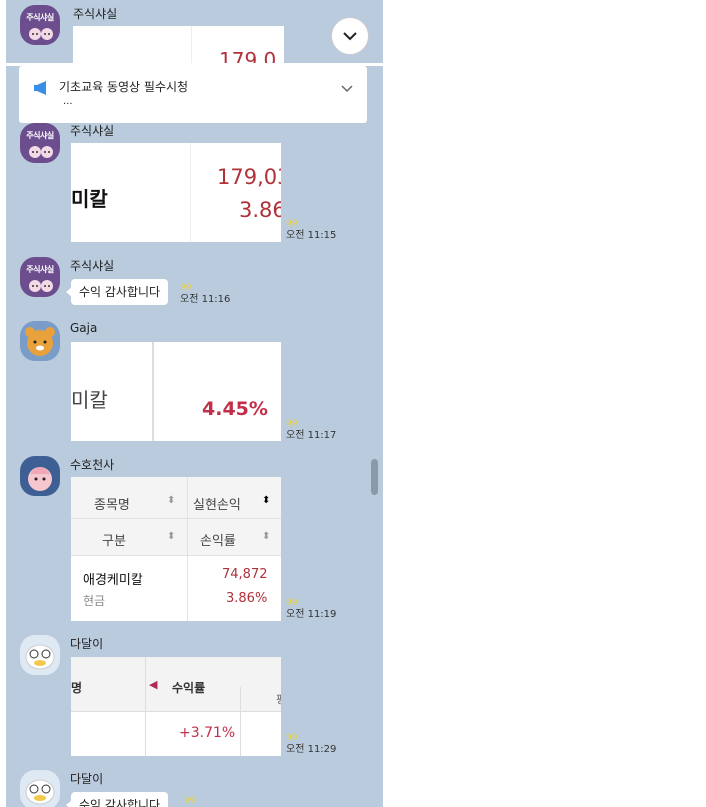  What do you see at coordinates (176, 706) in the screenshot?
I see `image-message: 명 ◀ 수익률 평 +3.71%` at bounding box center [176, 706].